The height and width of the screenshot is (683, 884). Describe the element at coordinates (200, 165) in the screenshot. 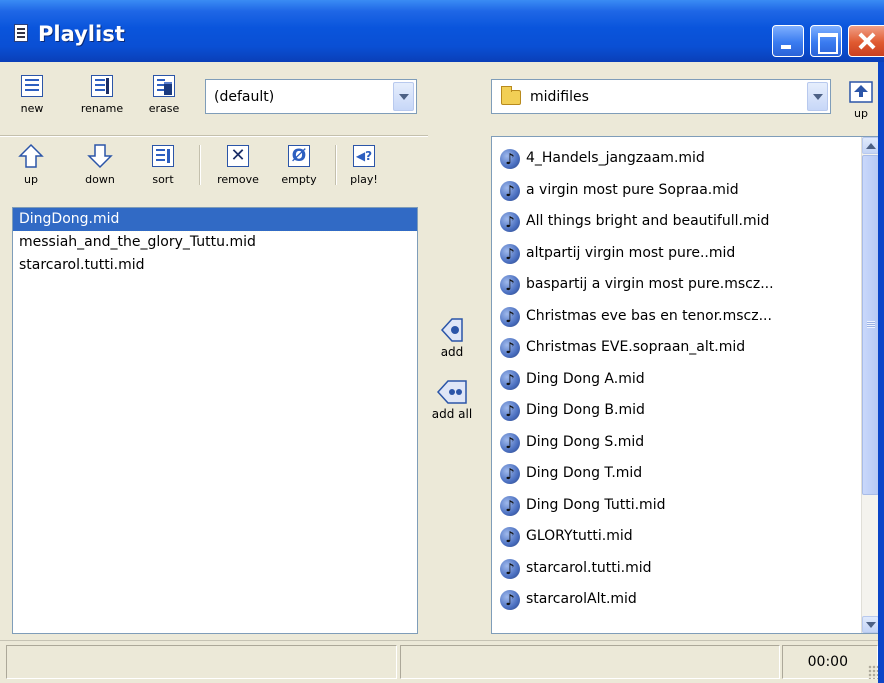

I see `actions-divider` at that location.